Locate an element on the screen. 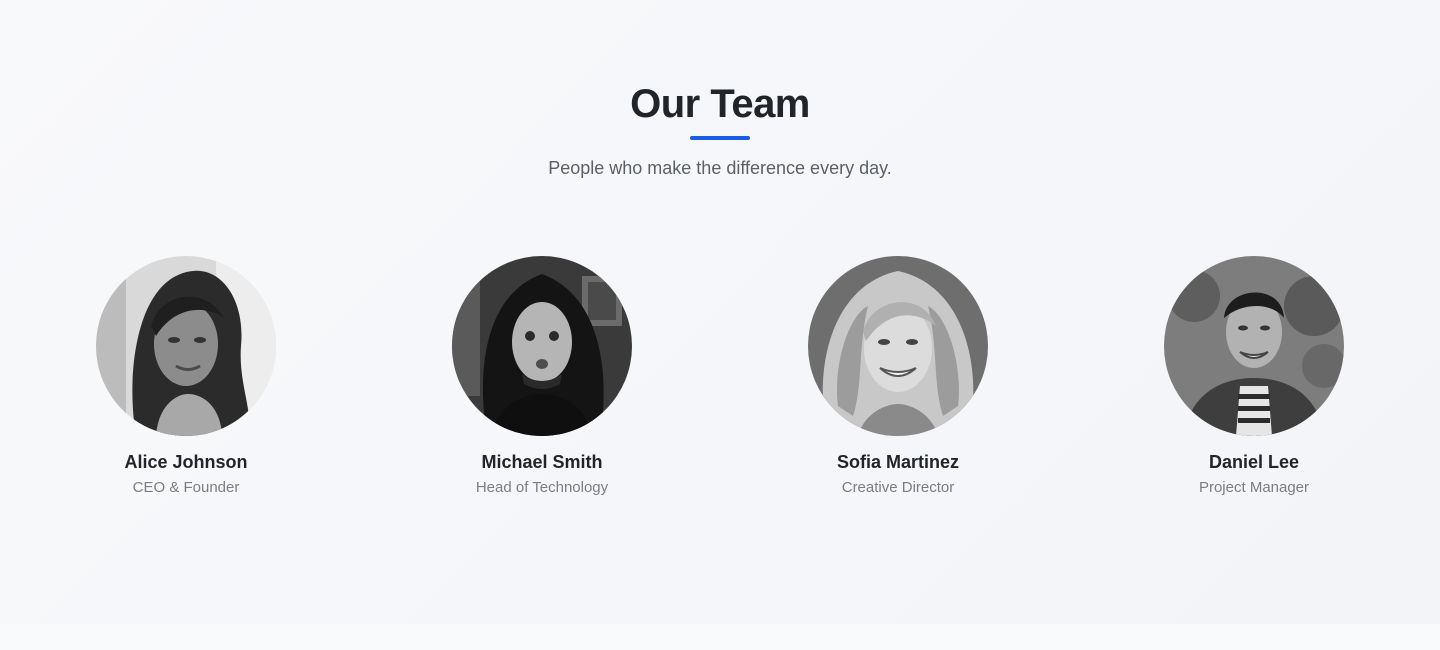 This screenshot has width=1440, height=650. member-role: Creative Director is located at coordinates (898, 487).